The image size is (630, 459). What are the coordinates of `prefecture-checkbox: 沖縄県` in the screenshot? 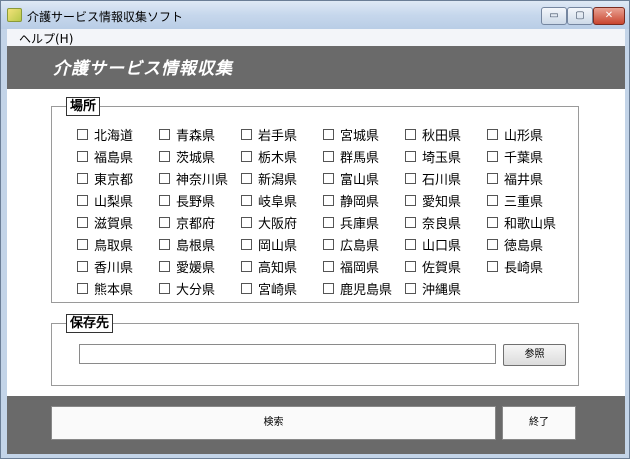 It's located at (446, 288).